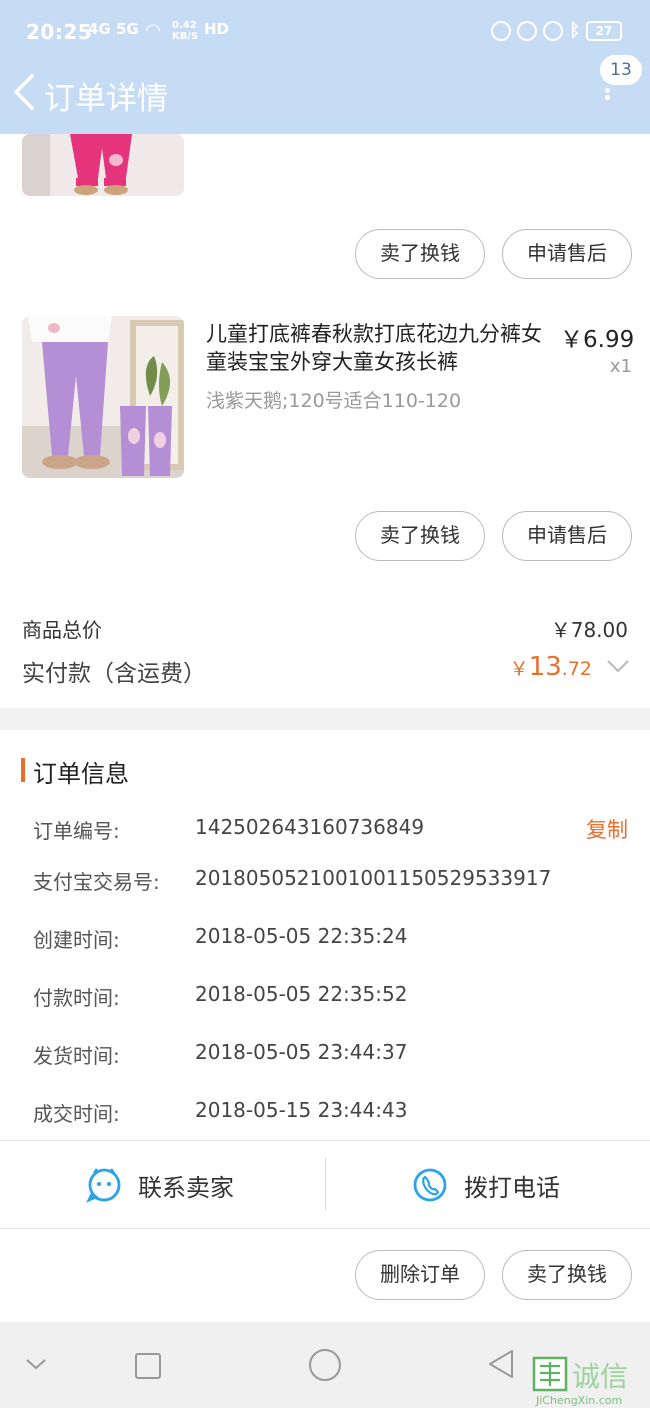  What do you see at coordinates (621, 70) in the screenshot?
I see `message-count-badge: 13` at bounding box center [621, 70].